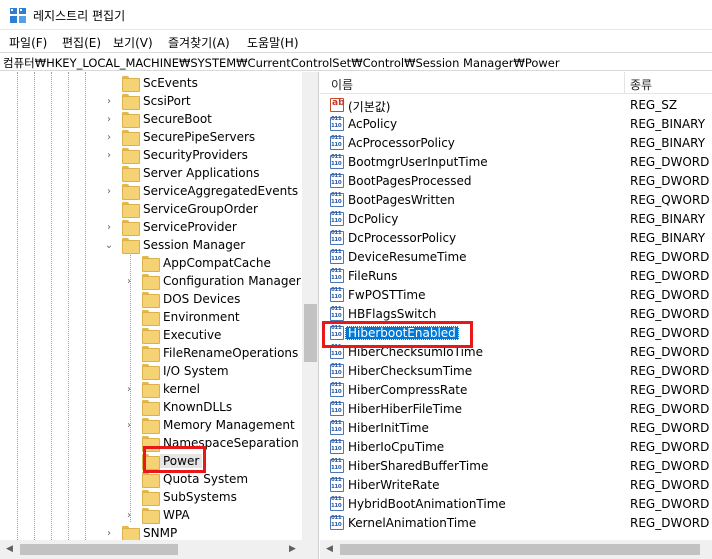  What do you see at coordinates (167, 101) in the screenshot?
I see `tree-item-label: ScsiPort` at bounding box center [167, 101].